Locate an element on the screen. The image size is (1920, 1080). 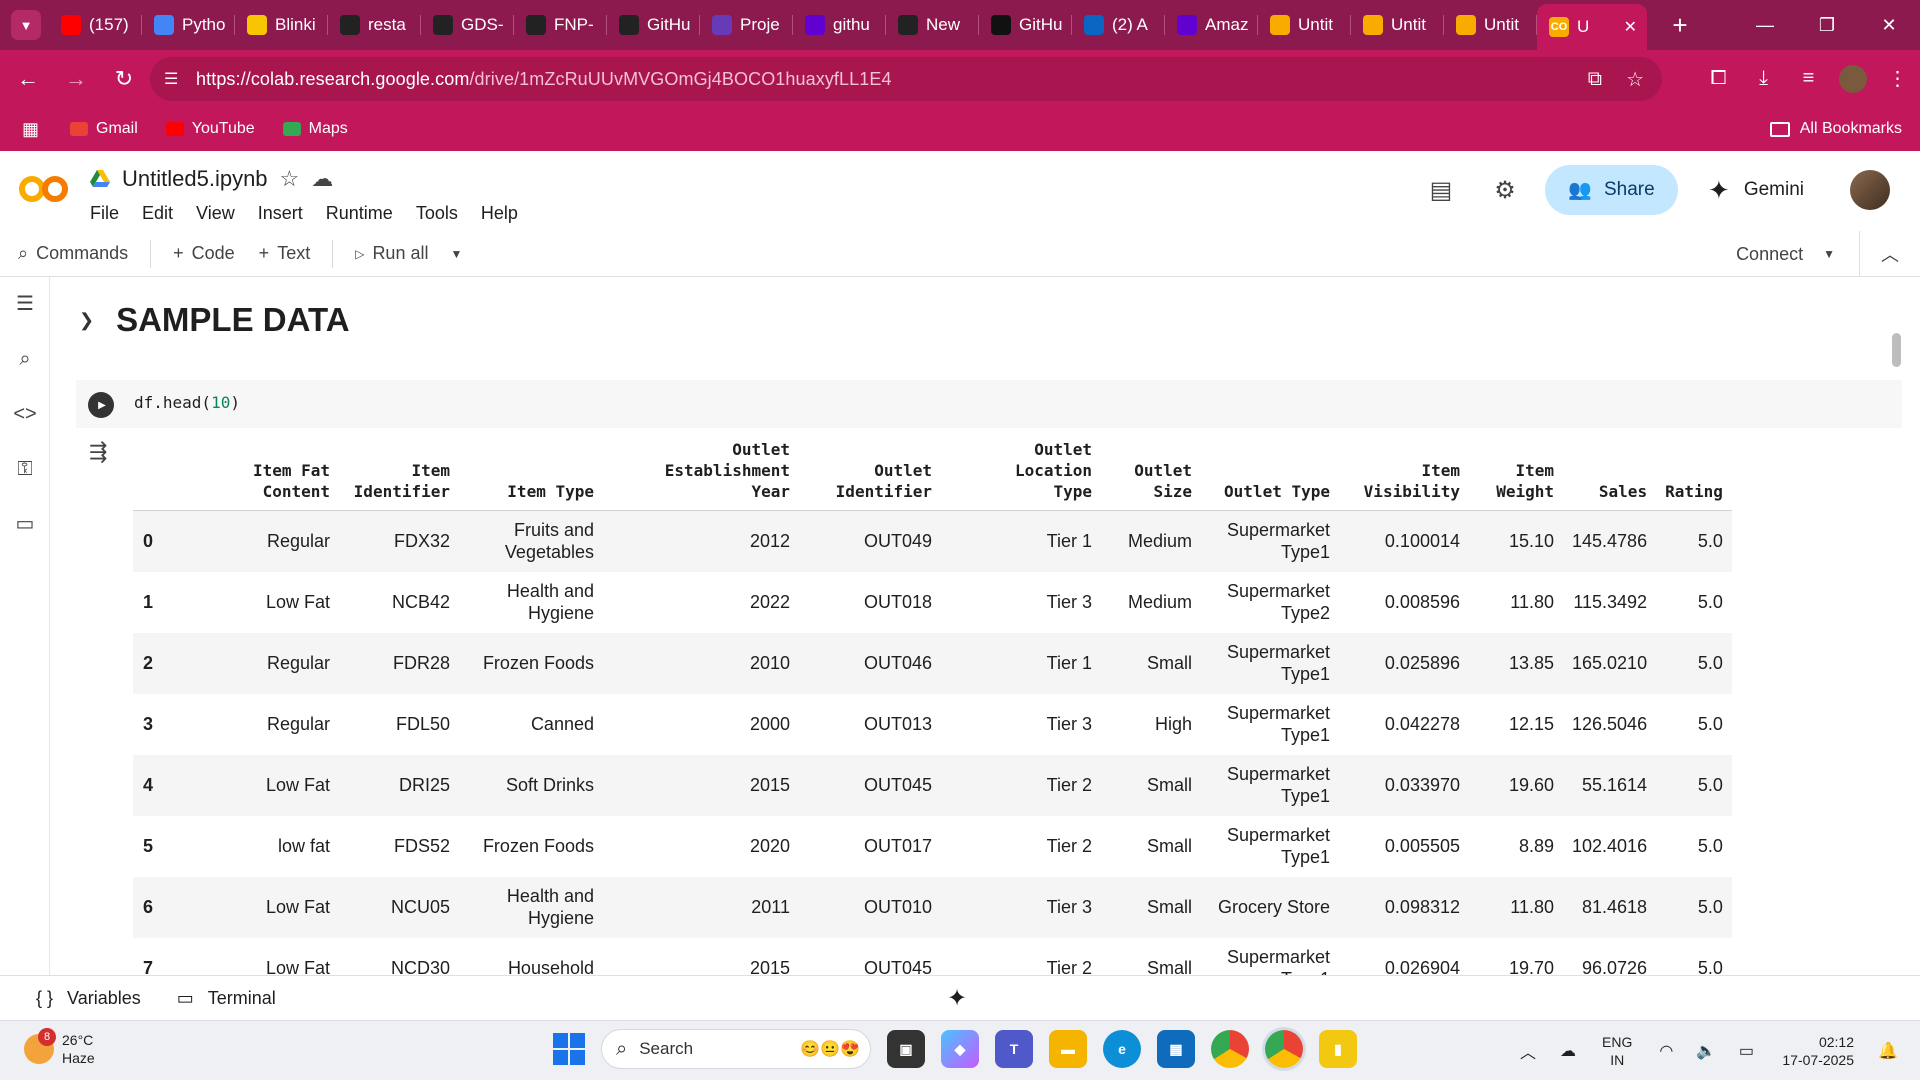
browser-tab: Amaz is located at coordinates (1211, 25).